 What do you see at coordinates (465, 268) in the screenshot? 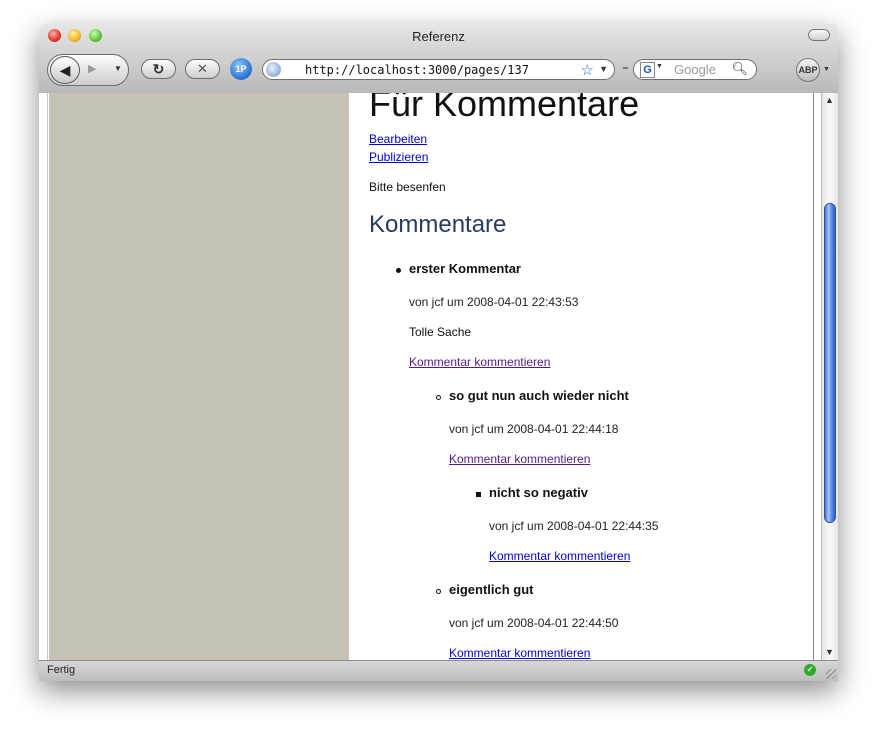
I see `comment-title: erster Kommentar` at bounding box center [465, 268].